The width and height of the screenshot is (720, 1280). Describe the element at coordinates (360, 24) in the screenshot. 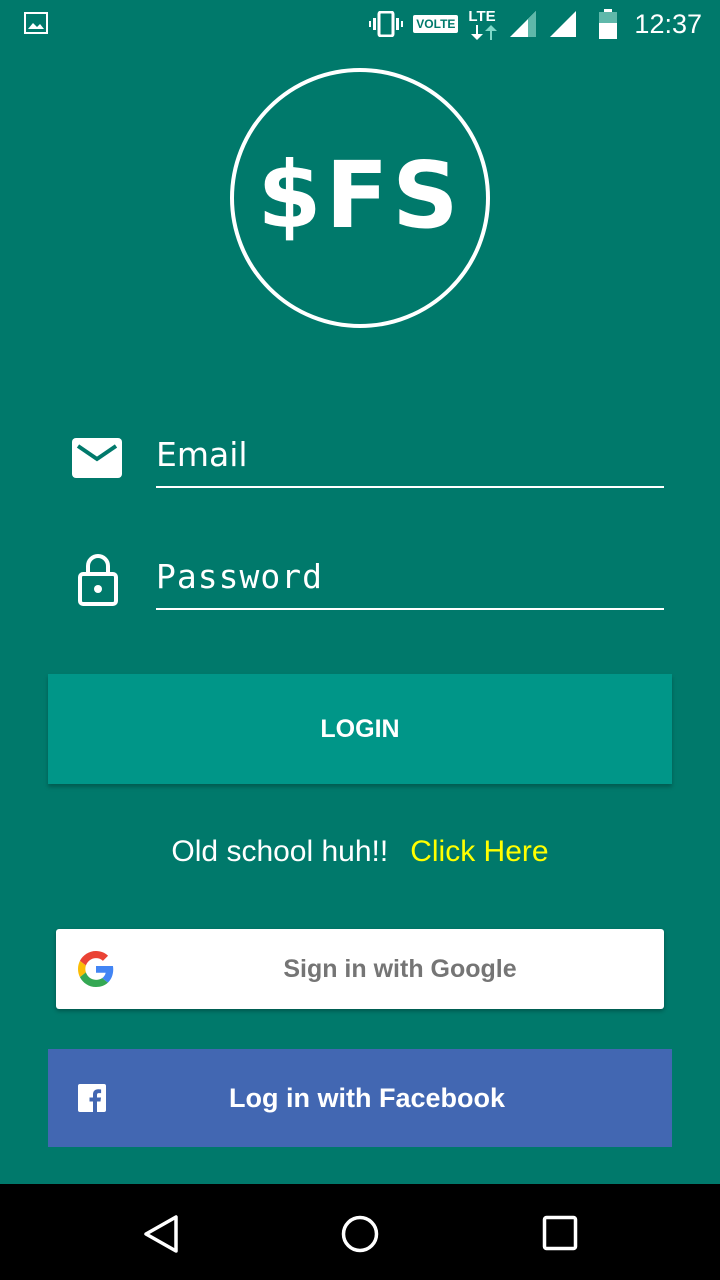

I see `status-bar: VOLTE LTE 12:37` at that location.